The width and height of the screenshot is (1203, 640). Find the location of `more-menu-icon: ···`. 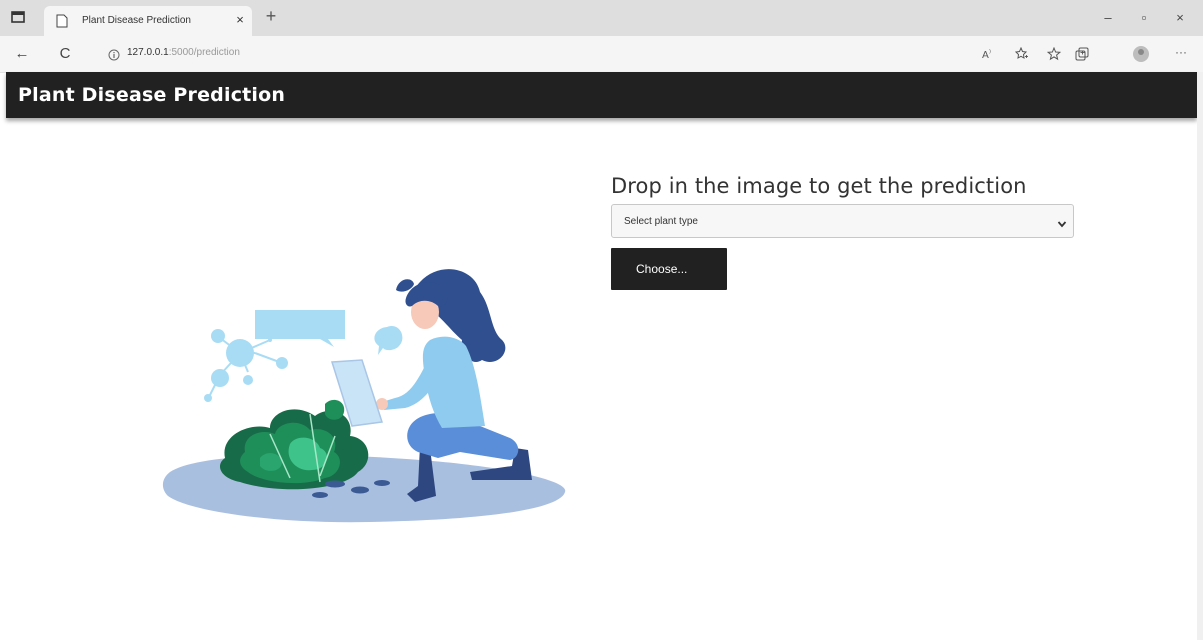

more-menu-icon: ··· is located at coordinates (1181, 52).